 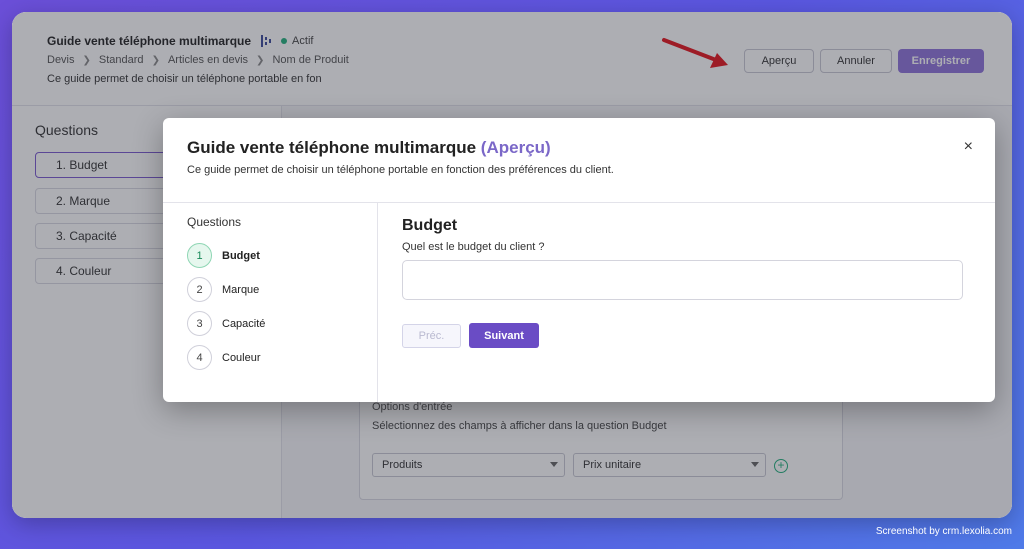 I want to click on question-text: Quel est le budget du client ?, so click(x=473, y=247).